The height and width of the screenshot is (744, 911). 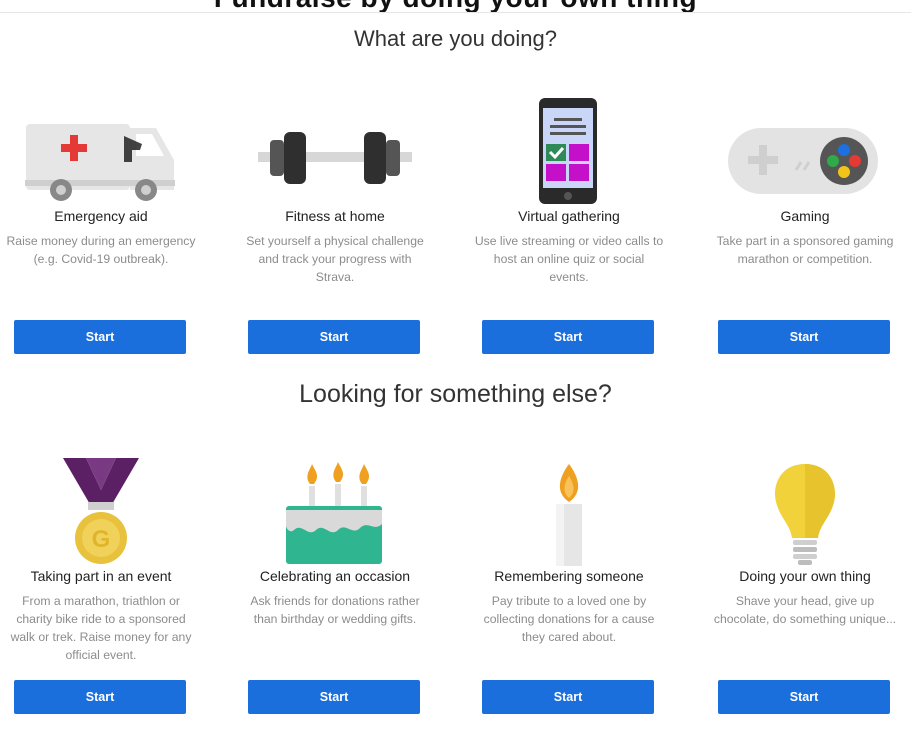 What do you see at coordinates (335, 158) in the screenshot?
I see `dumbbell-icon` at bounding box center [335, 158].